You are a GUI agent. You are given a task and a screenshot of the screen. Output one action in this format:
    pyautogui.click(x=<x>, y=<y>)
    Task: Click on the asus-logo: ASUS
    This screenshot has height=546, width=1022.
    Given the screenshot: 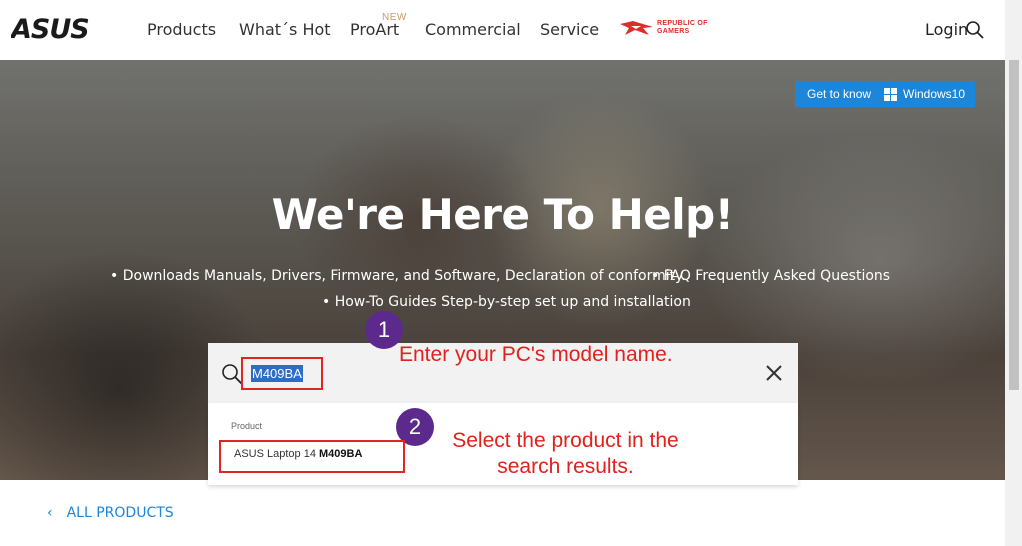 What is the action you would take?
    pyautogui.click(x=64, y=29)
    